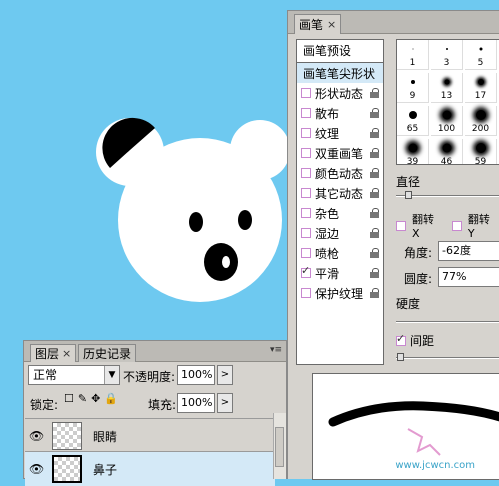 This screenshot has width=499, height=486. I want to click on brush-tip: 100, so click(447, 121).